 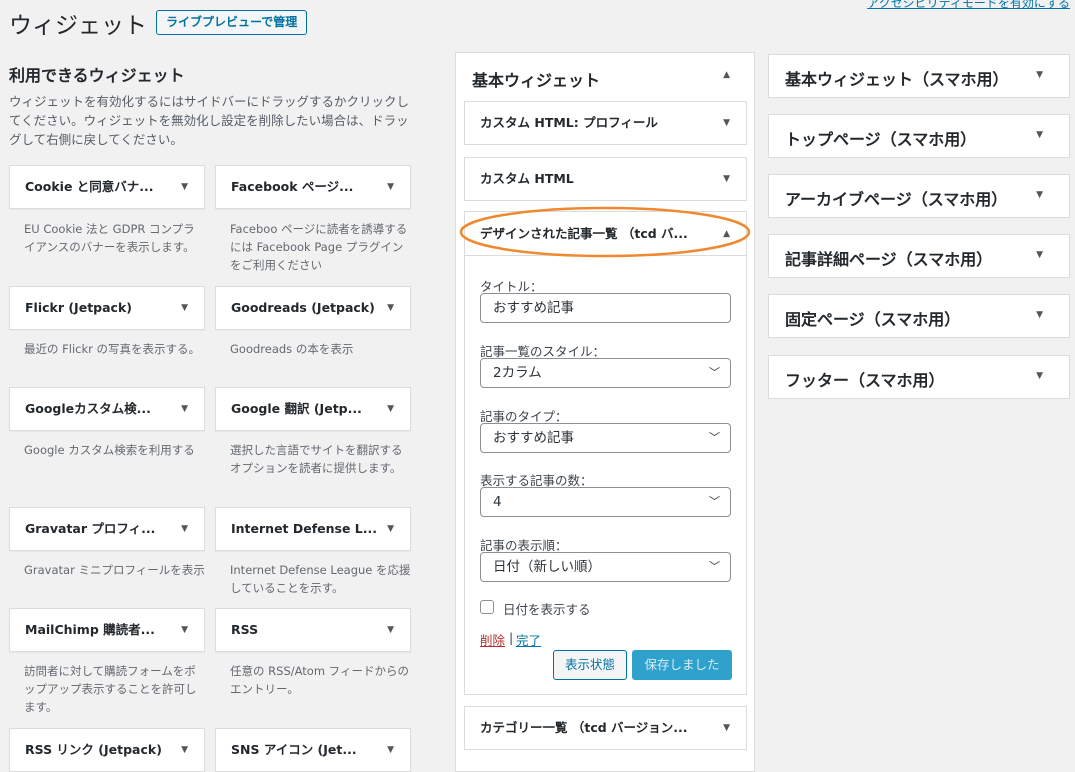 I want to click on widget-mailchimp: MailChimp 購読者... ▼, so click(x=107, y=630).